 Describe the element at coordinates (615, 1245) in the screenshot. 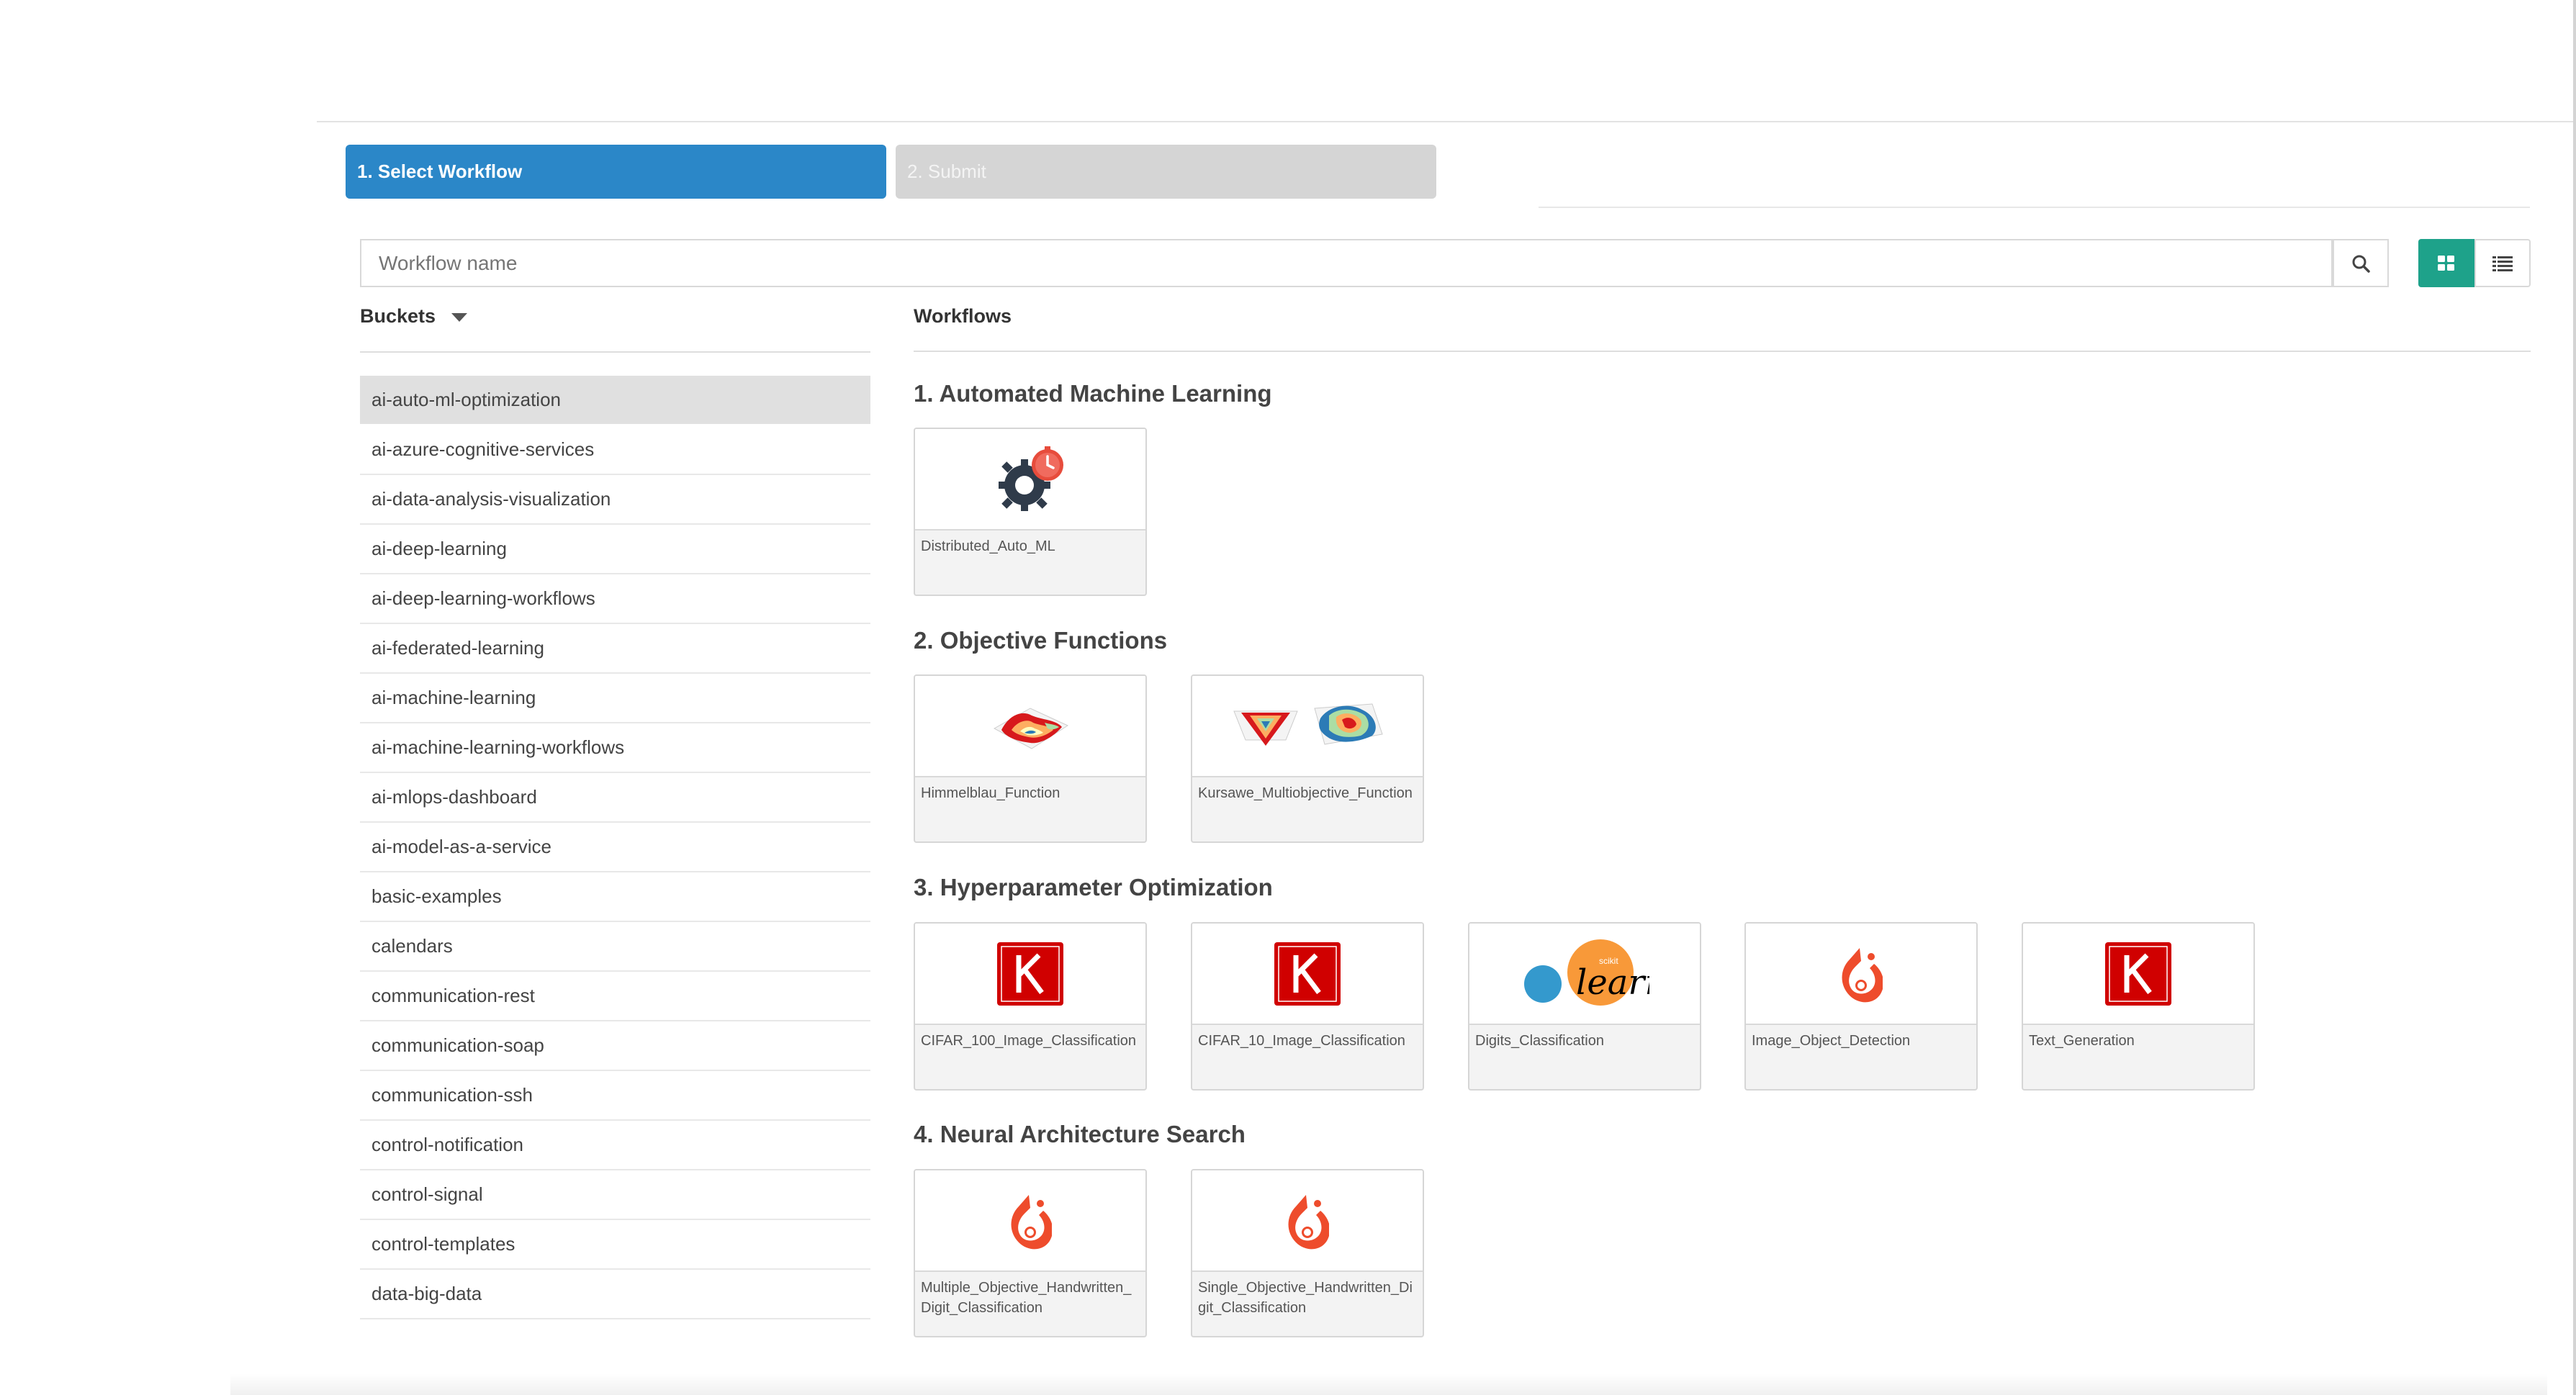

I see `bucket-item: control-templates` at that location.